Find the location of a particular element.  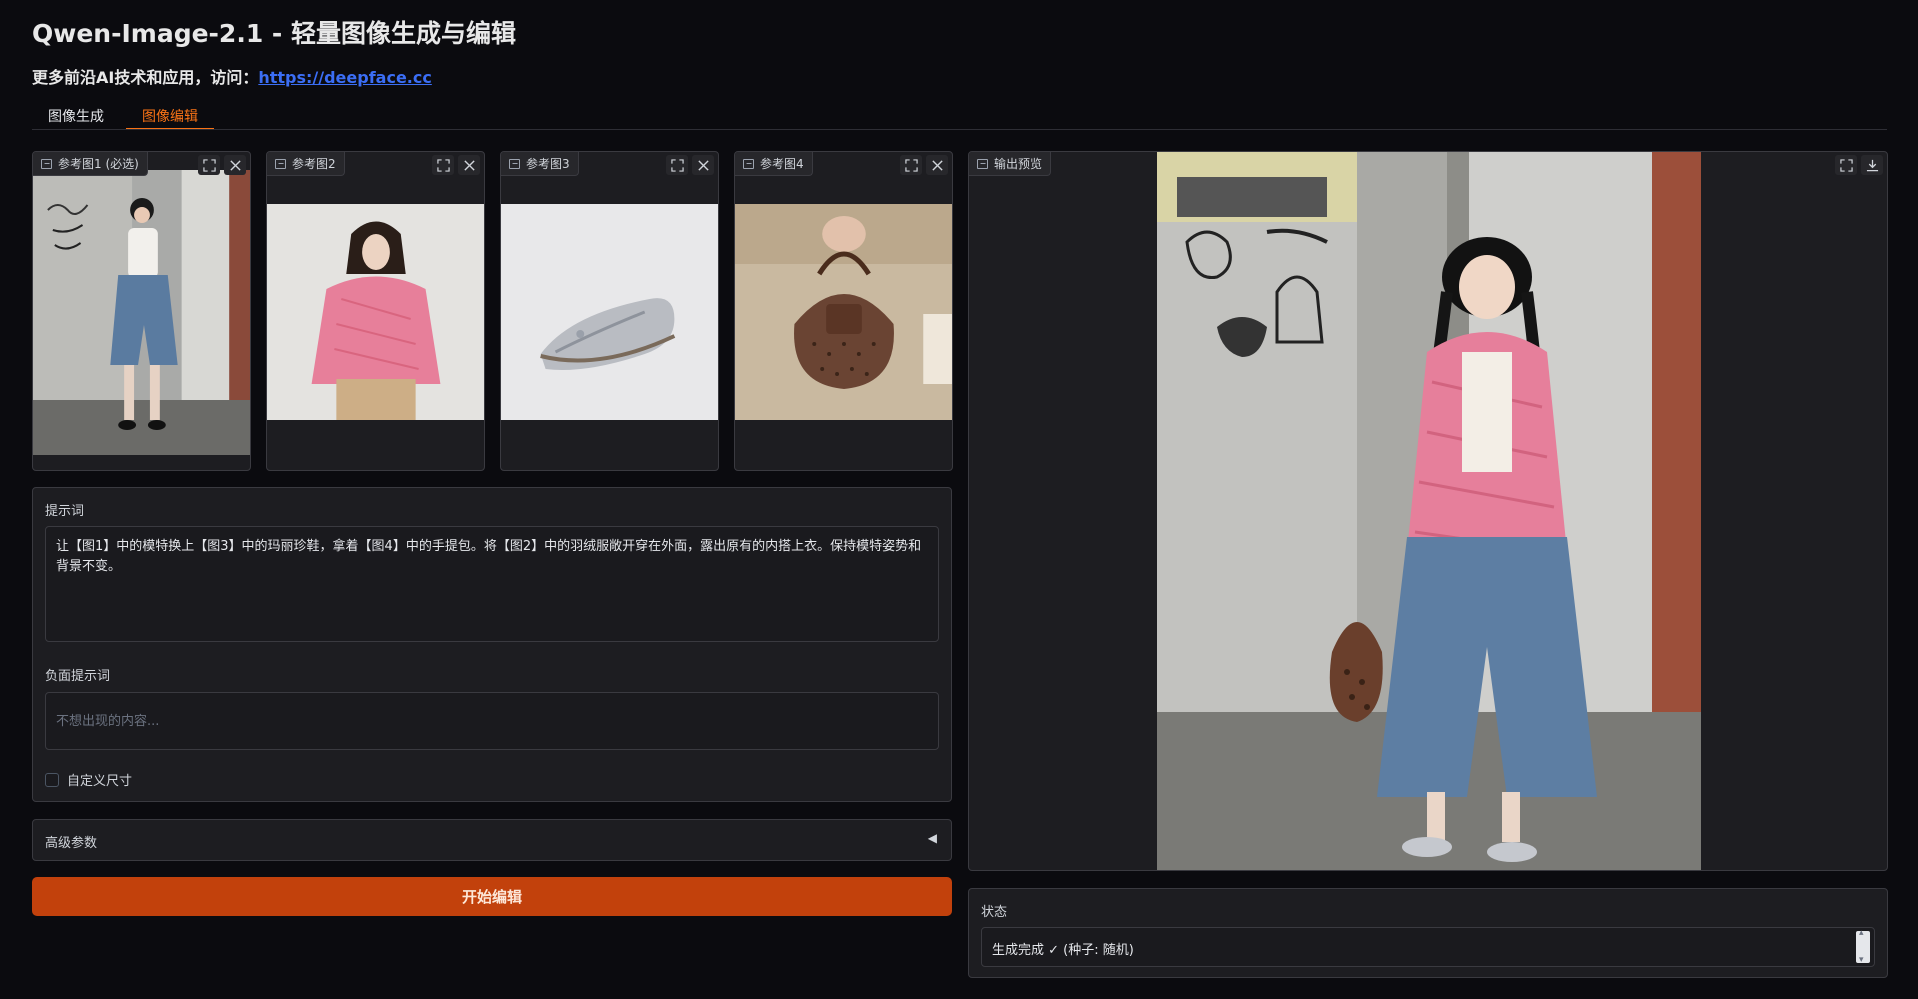

status-scrollbar is located at coordinates (1863, 946).